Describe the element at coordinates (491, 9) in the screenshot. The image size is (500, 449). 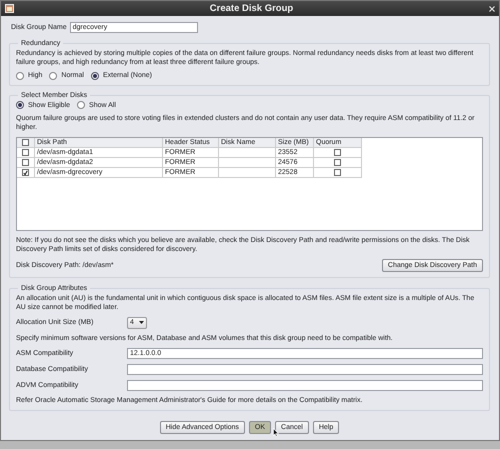
I see `close-icon` at that location.